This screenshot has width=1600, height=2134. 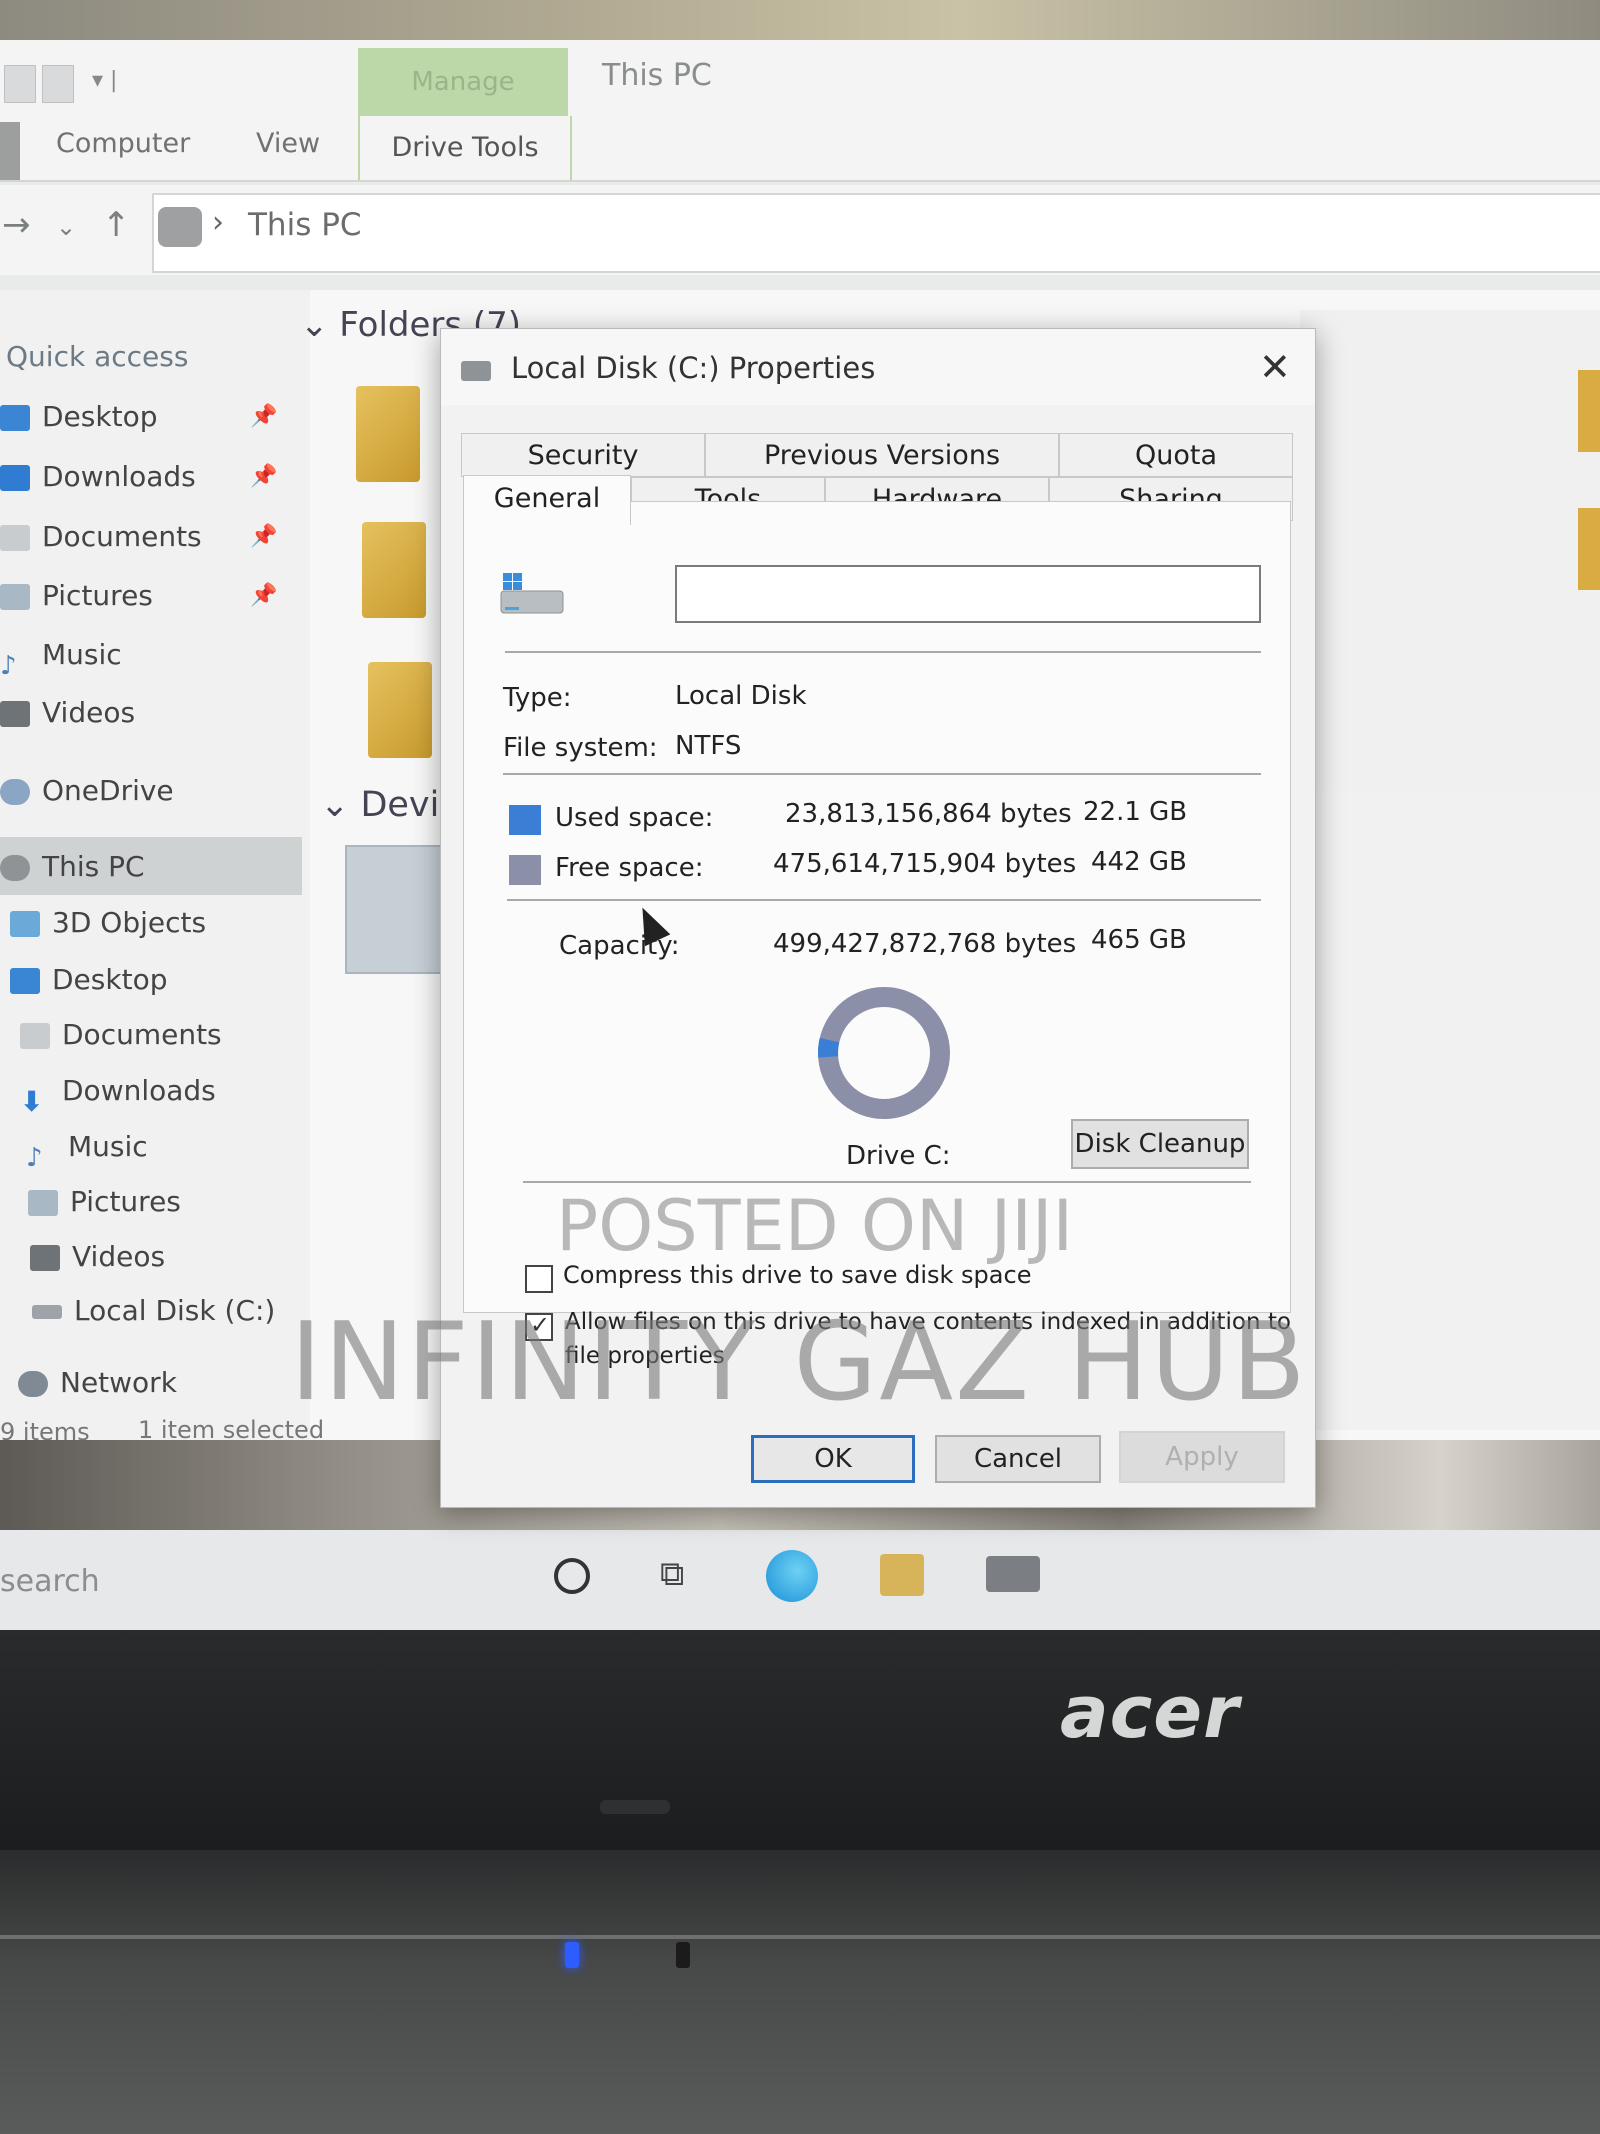 What do you see at coordinates (657, 75) in the screenshot?
I see `window-title: This PC` at bounding box center [657, 75].